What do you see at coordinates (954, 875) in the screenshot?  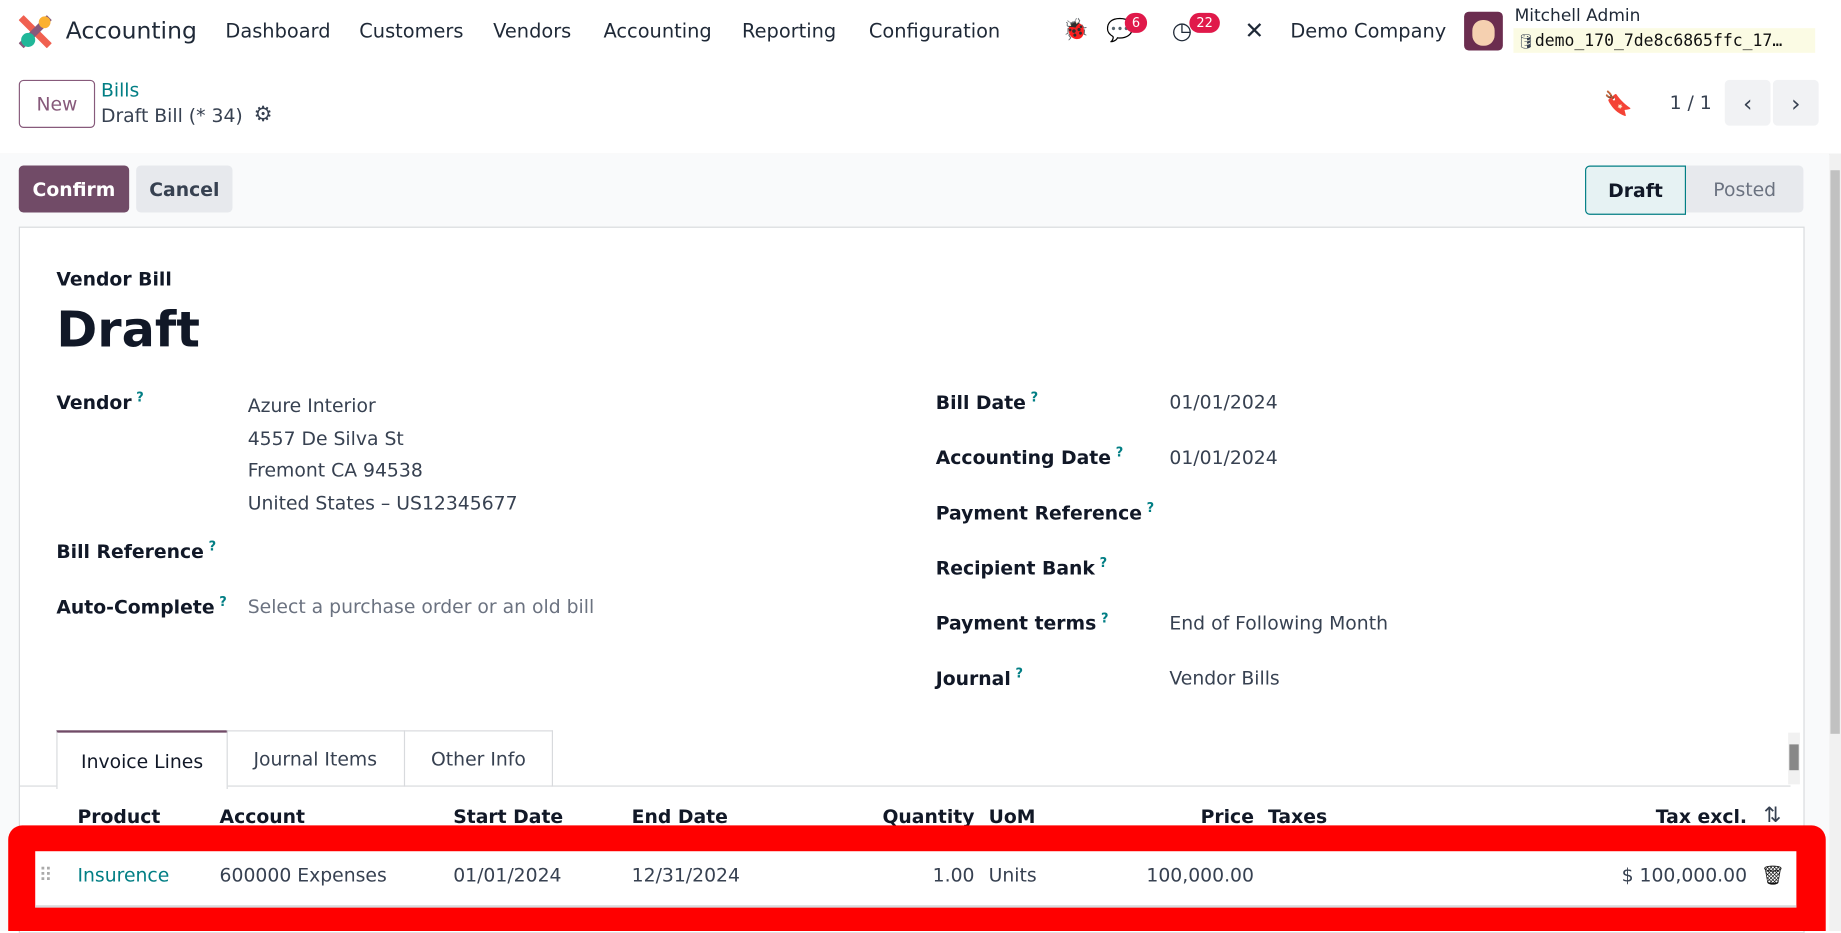 I see `cell-quantity: 1.00` at bounding box center [954, 875].